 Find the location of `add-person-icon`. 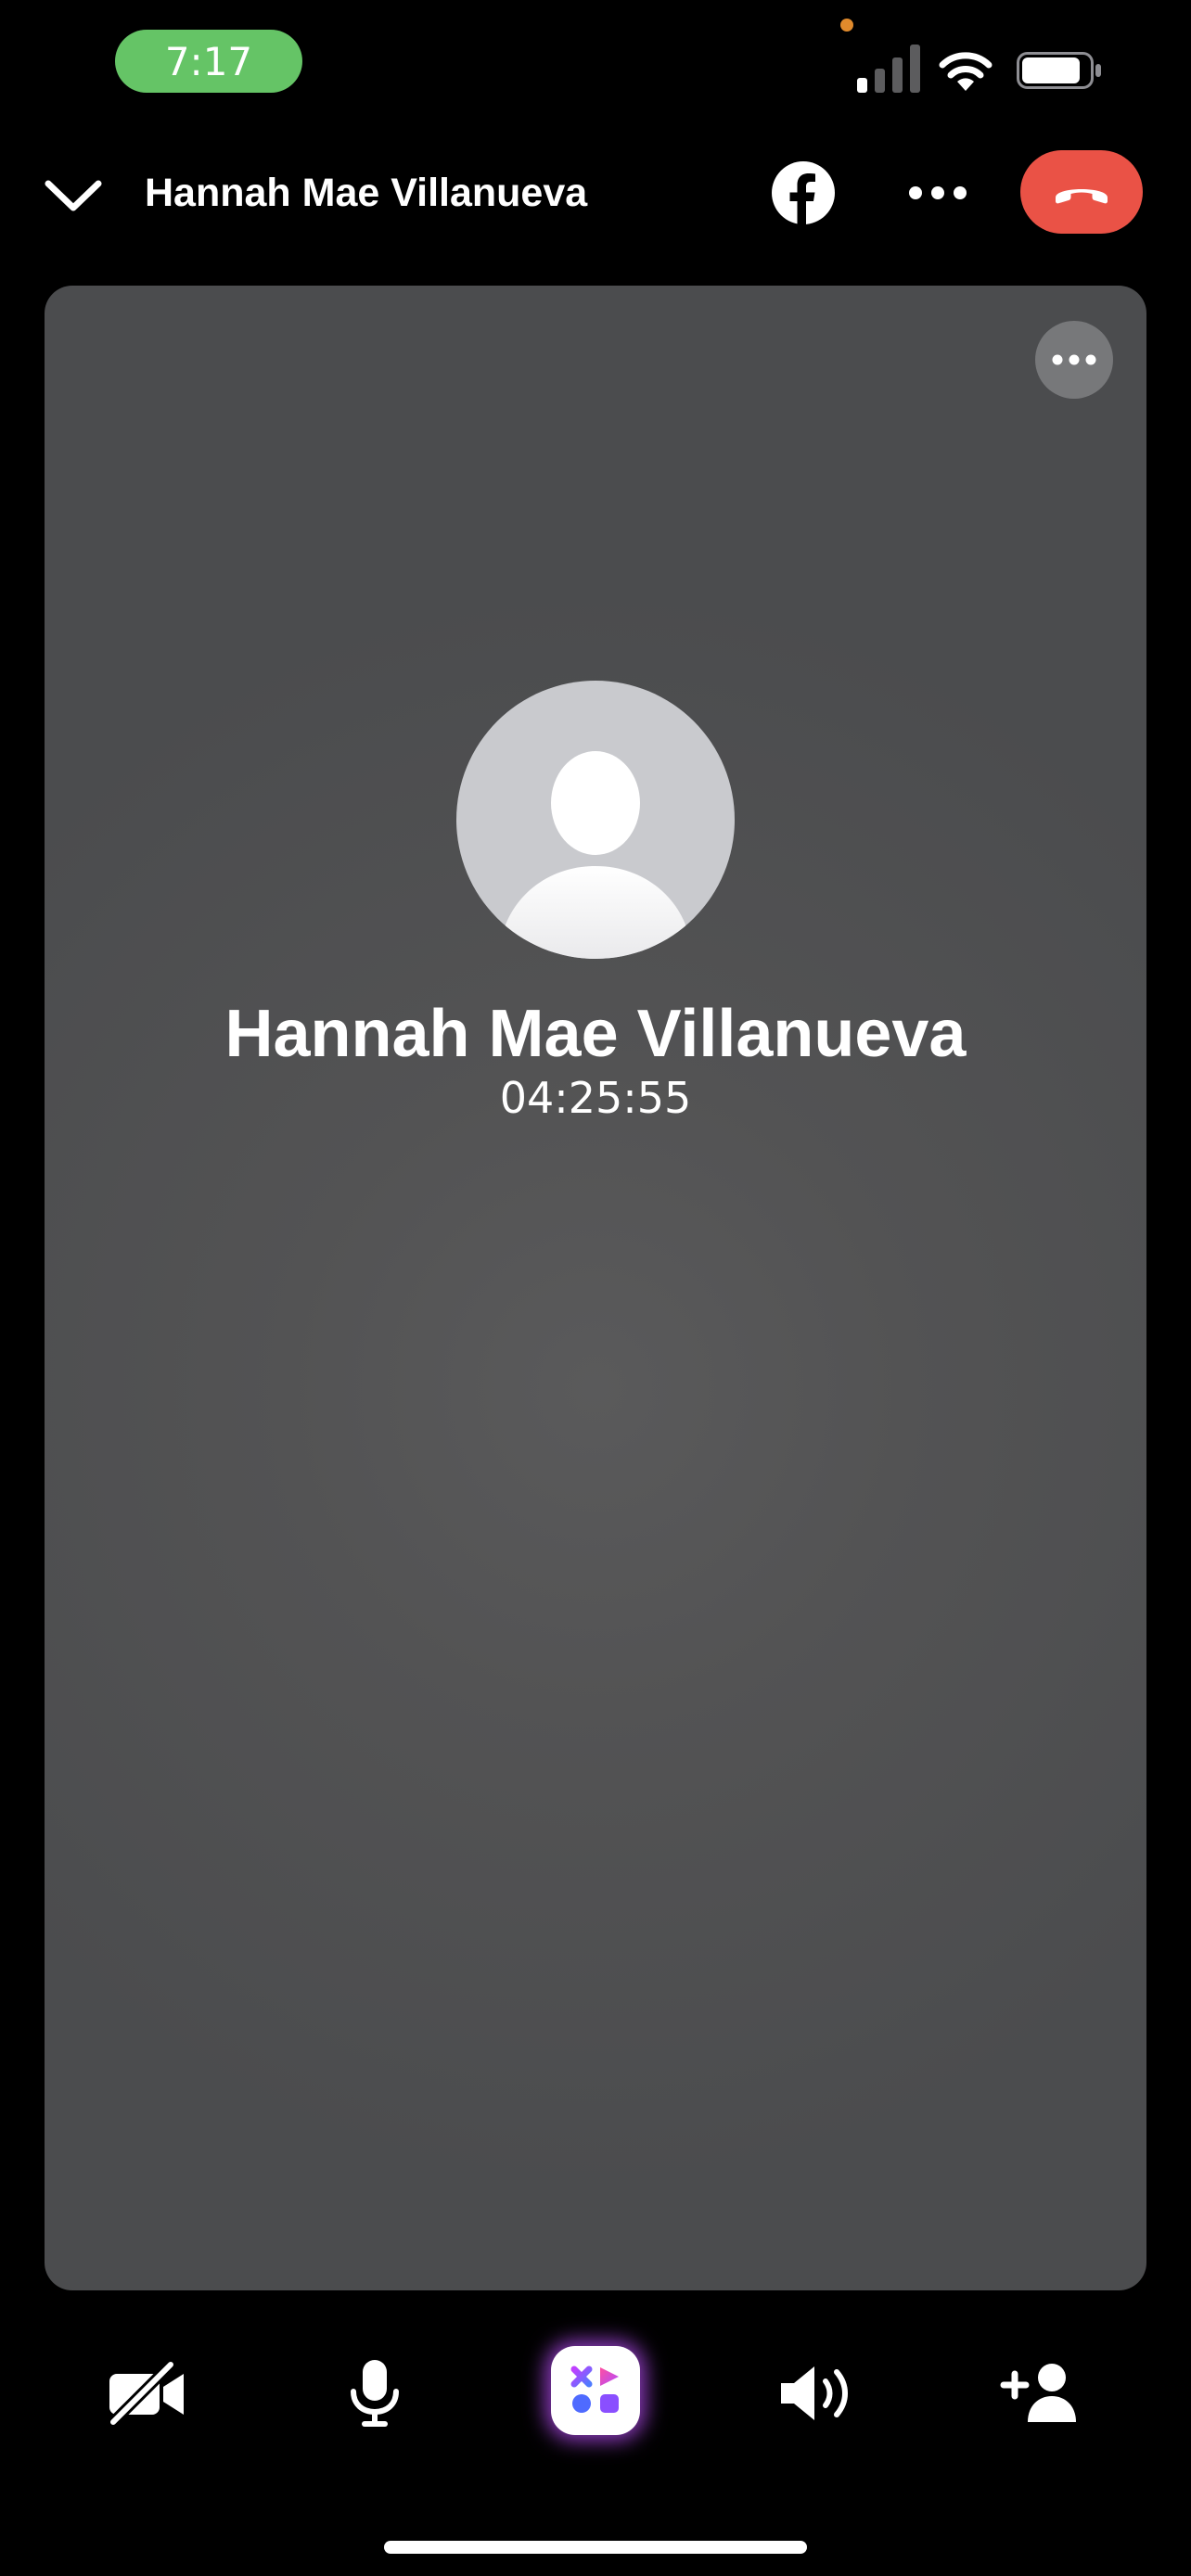

add-person-icon is located at coordinates (1038, 2393).